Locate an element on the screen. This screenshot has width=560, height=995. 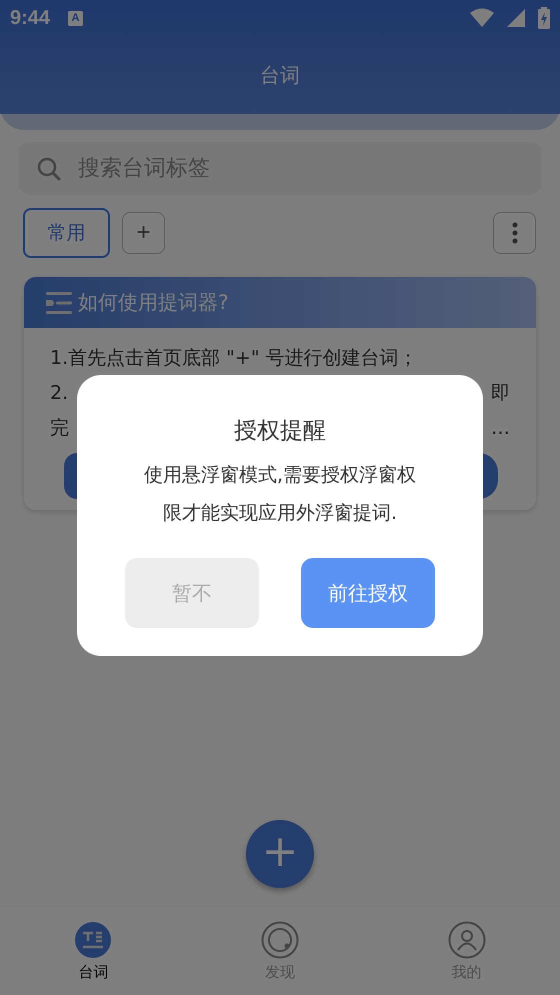
battery-icon is located at coordinates (544, 18).